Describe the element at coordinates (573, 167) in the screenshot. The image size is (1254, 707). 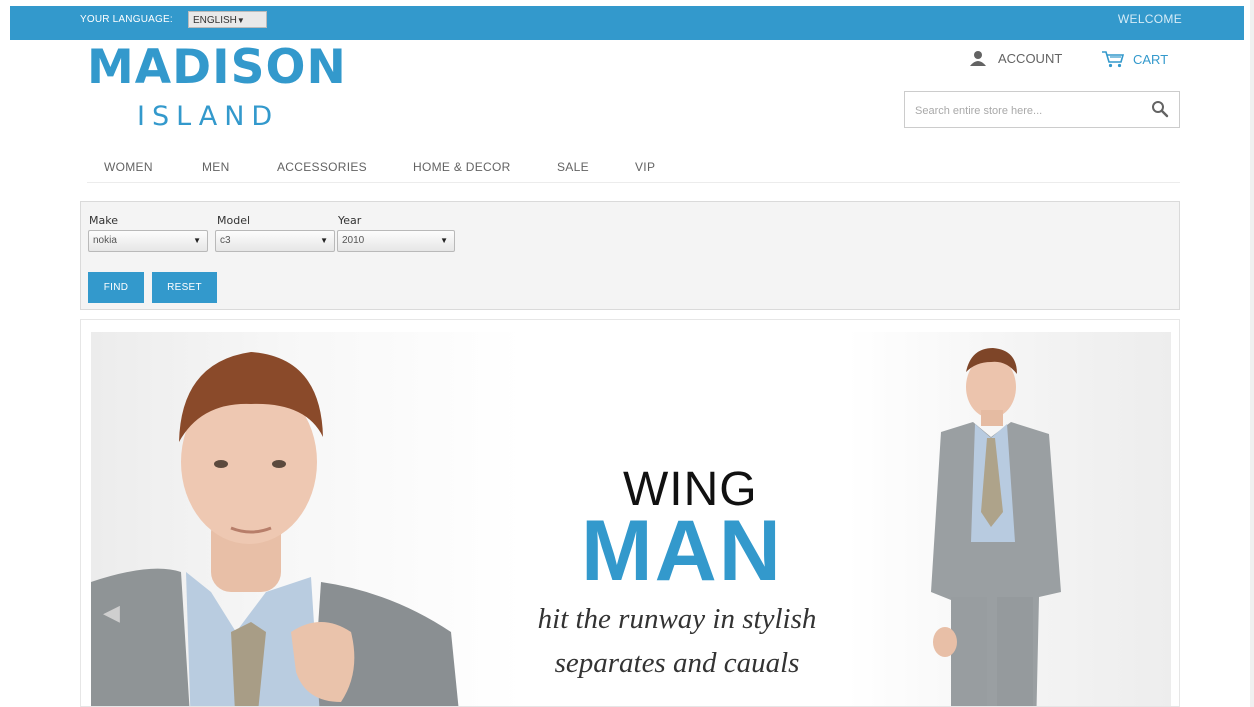
I see `nav-item-sale: SALE` at that location.